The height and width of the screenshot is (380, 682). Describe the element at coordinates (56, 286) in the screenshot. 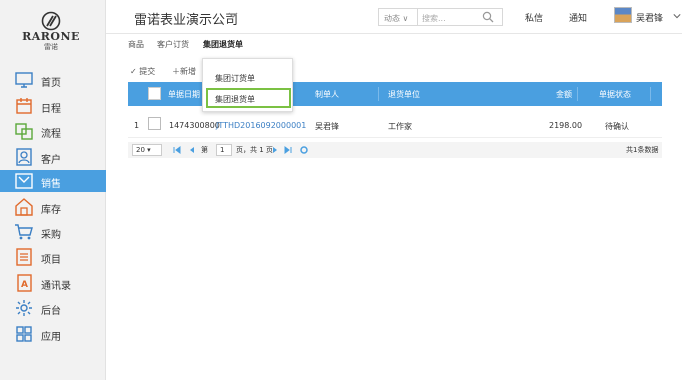

I see `sidebar-item-label: 通讯录` at that location.